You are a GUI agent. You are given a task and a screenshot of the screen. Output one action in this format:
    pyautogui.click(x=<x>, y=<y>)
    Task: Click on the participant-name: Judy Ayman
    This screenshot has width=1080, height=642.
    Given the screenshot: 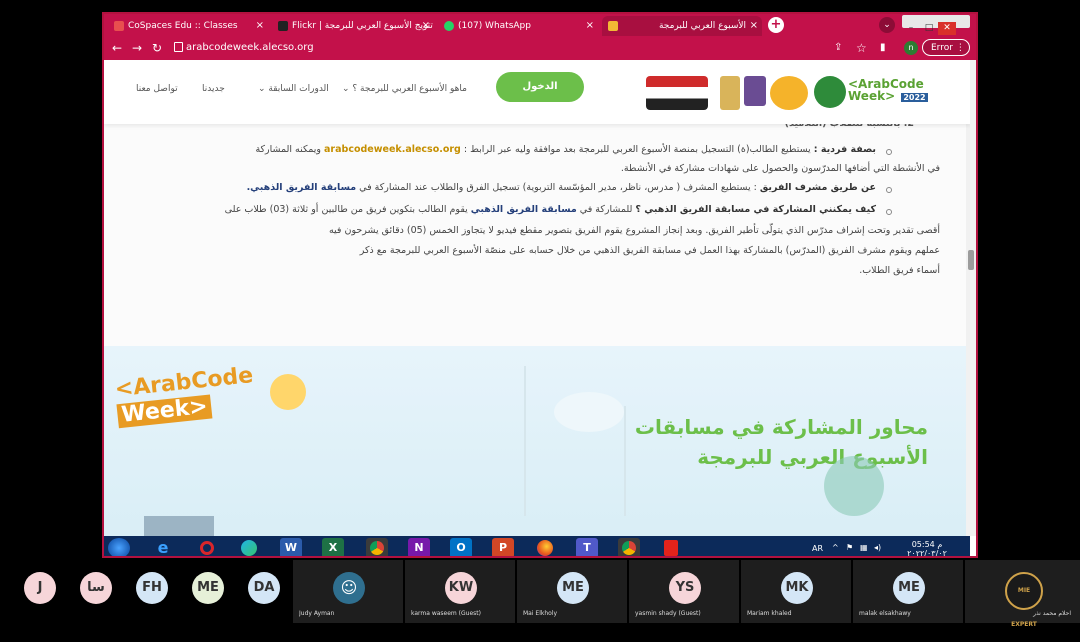 What is the action you would take?
    pyautogui.click(x=317, y=613)
    